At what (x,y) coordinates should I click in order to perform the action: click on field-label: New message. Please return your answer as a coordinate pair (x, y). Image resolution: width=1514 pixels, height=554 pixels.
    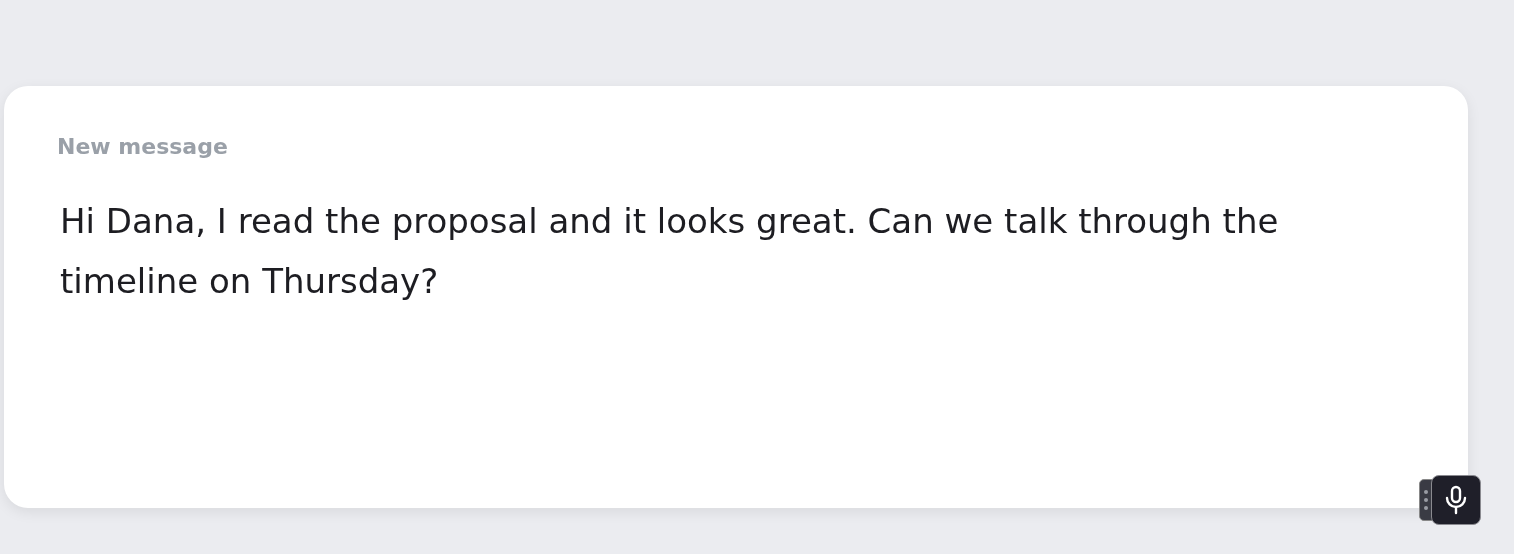
    Looking at the image, I should click on (142, 146).